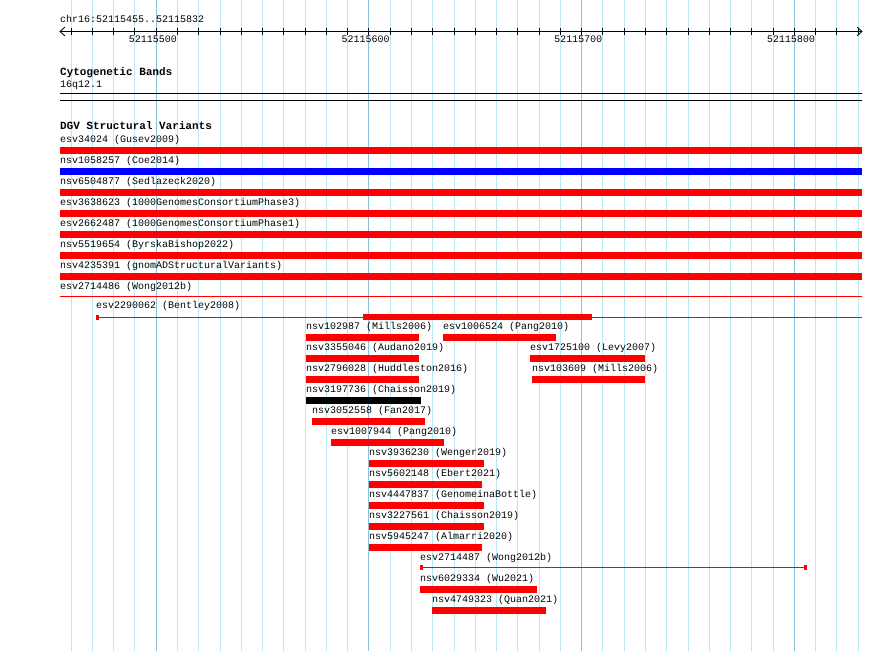 This screenshot has width=890, height=651. Describe the element at coordinates (120, 162) in the screenshot. I see `variant-label: nsv1058257 (Coe2014)` at that location.